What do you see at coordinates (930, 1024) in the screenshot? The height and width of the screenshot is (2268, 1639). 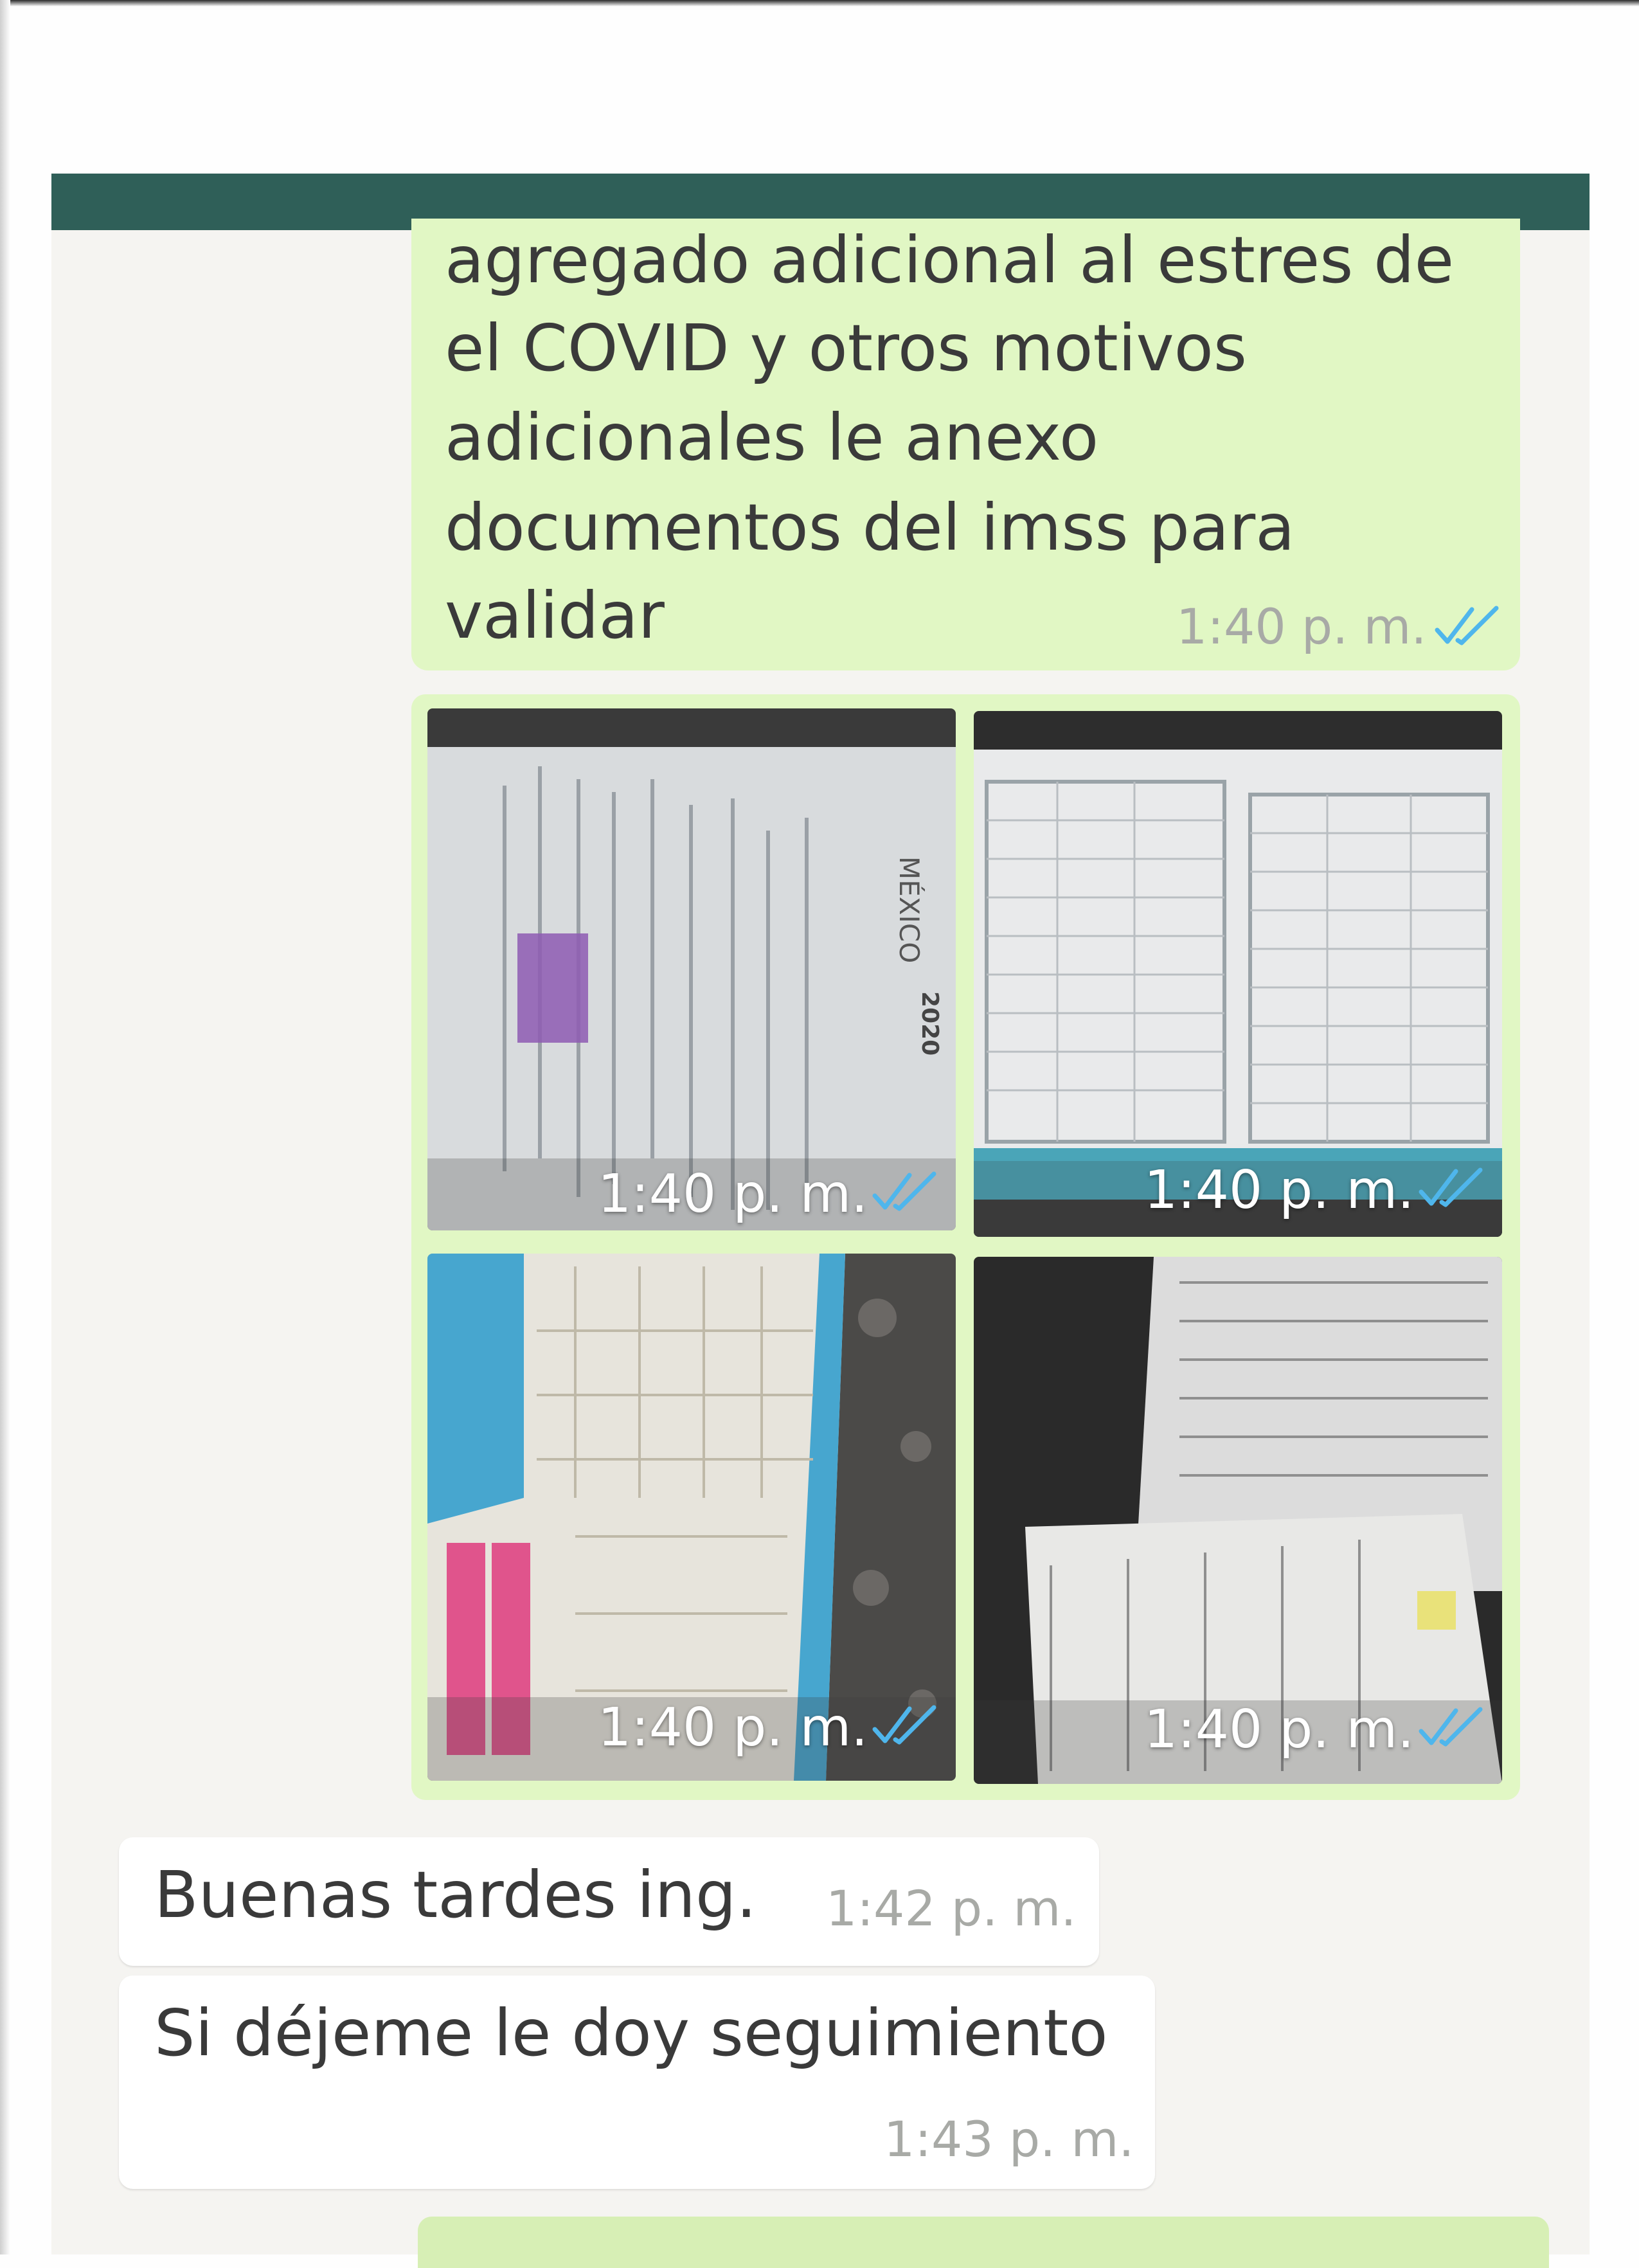 I see `photo-caption: 2020` at bounding box center [930, 1024].